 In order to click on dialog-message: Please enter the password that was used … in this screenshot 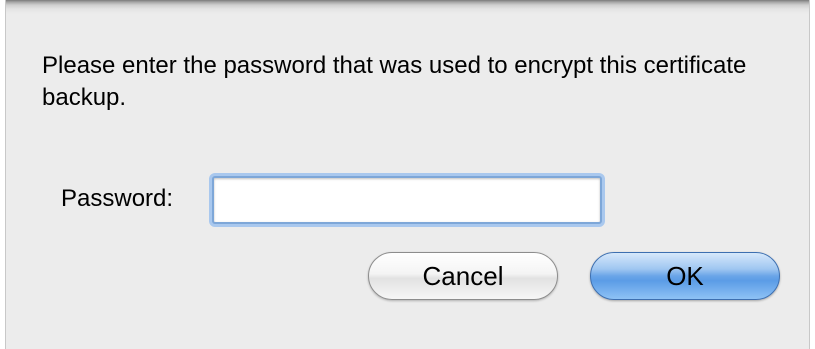, I will do `click(394, 81)`.